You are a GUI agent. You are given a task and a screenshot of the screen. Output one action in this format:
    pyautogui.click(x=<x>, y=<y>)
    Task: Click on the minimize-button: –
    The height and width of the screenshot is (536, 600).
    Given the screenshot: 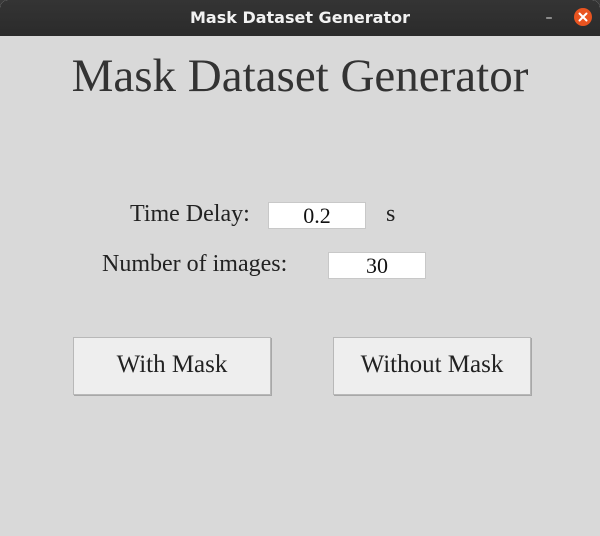 What is the action you would take?
    pyautogui.click(x=549, y=18)
    